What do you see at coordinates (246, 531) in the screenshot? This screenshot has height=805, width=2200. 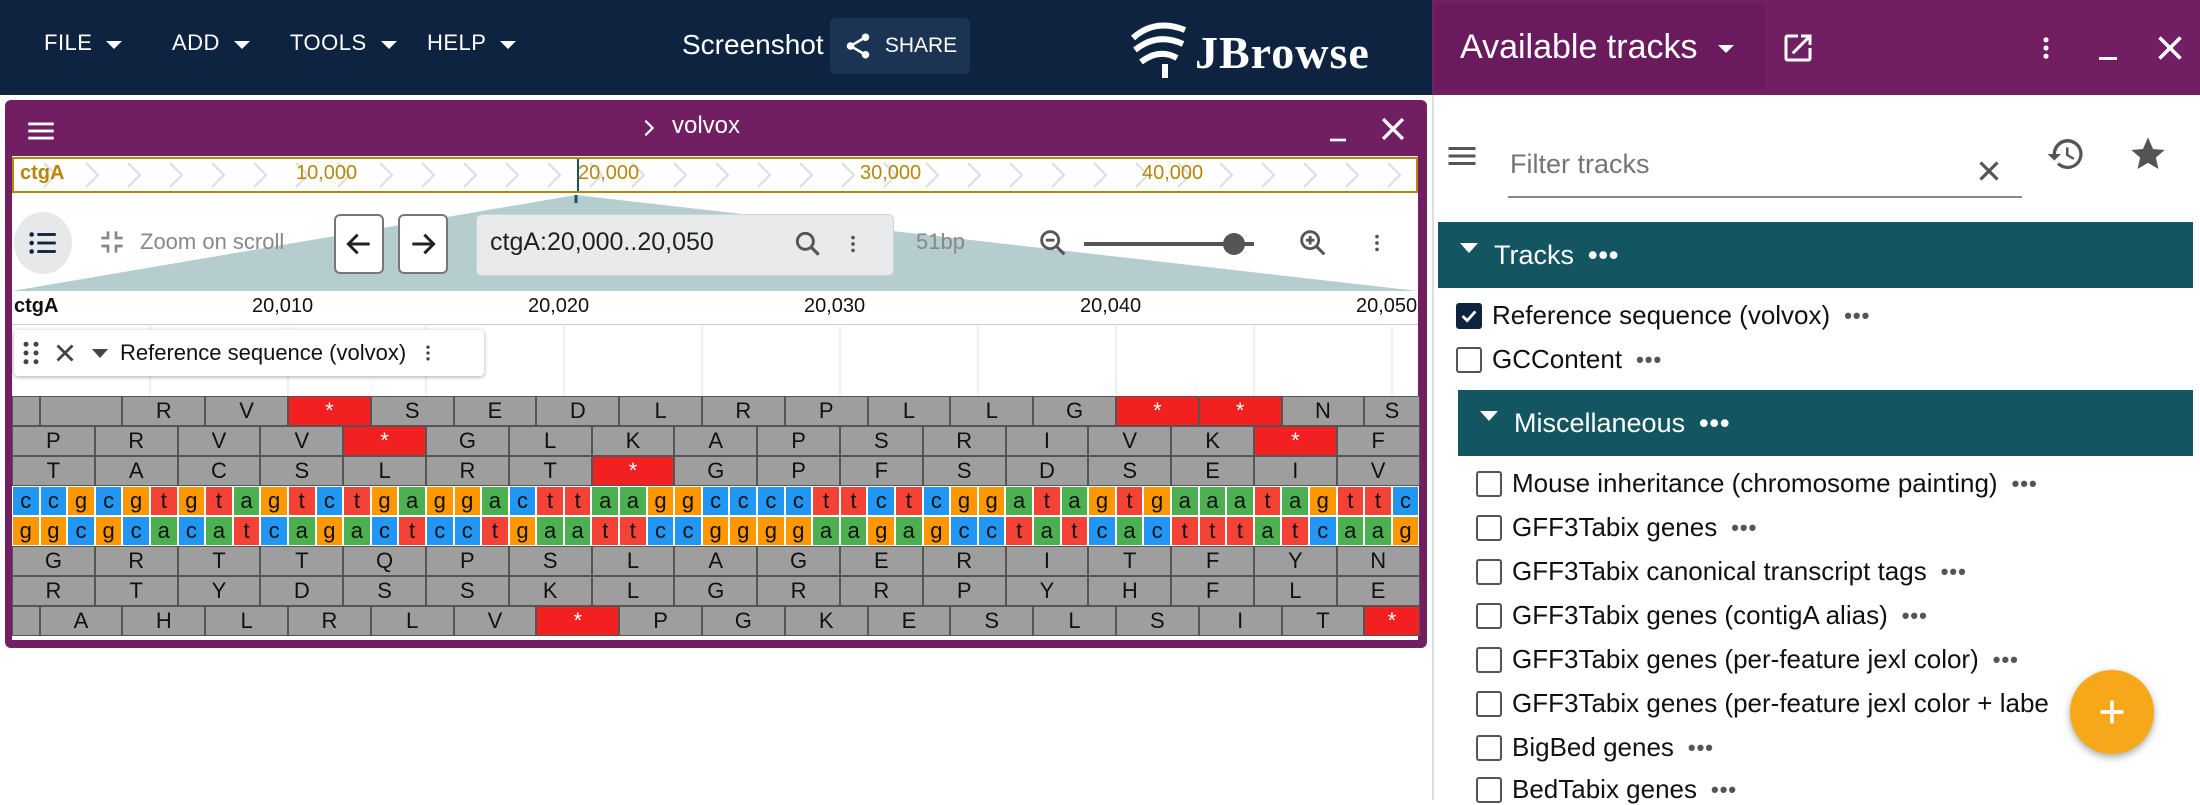 I see `base-t: t` at bounding box center [246, 531].